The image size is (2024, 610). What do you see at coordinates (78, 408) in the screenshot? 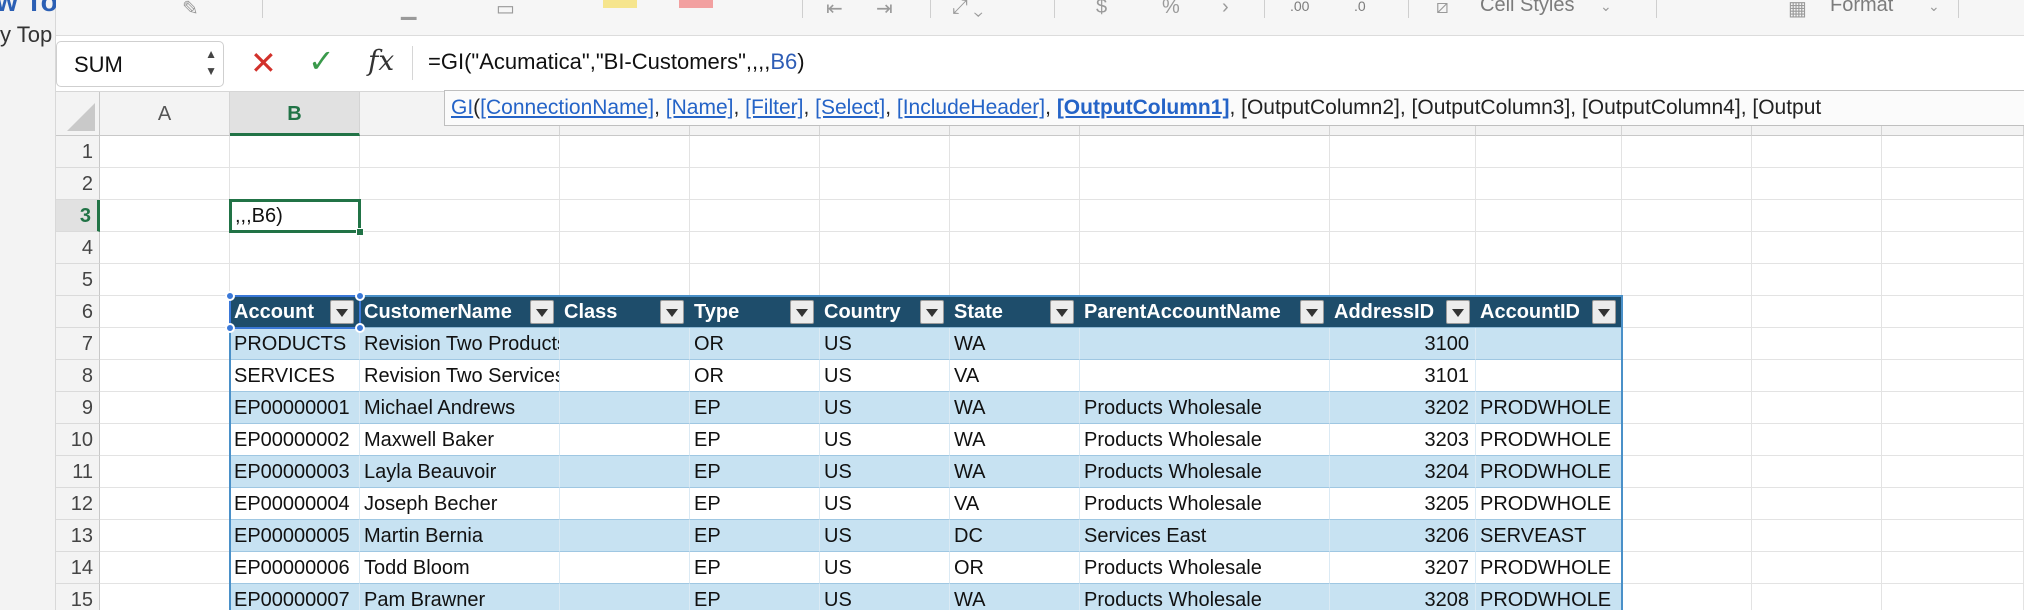
I see `row-header: 9` at bounding box center [78, 408].